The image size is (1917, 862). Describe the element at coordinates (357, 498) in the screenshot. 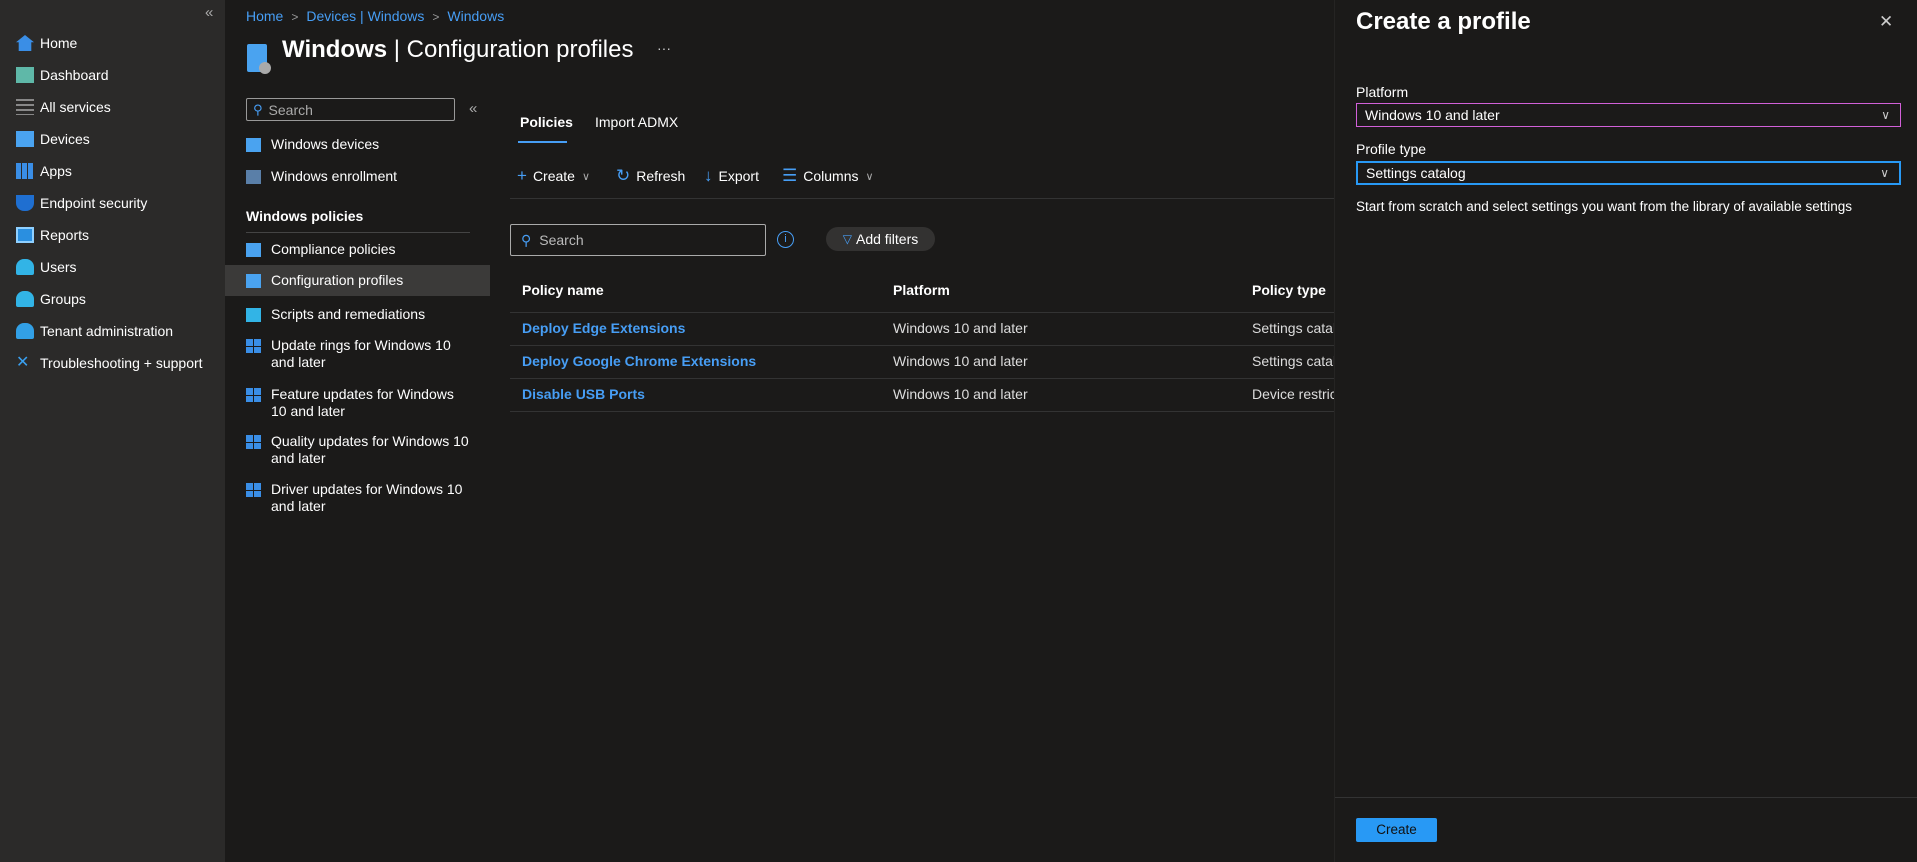

I see `menu-driver-updates: Driver updates for Windows 10 and later` at that location.